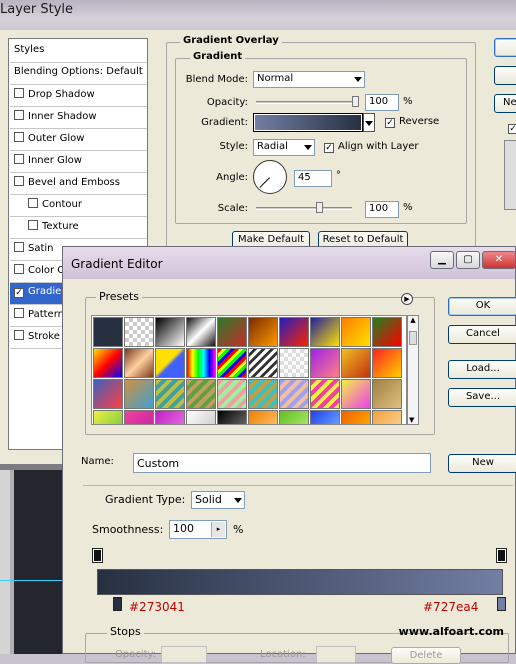  I want to click on maximize-button: ▢, so click(468, 260).